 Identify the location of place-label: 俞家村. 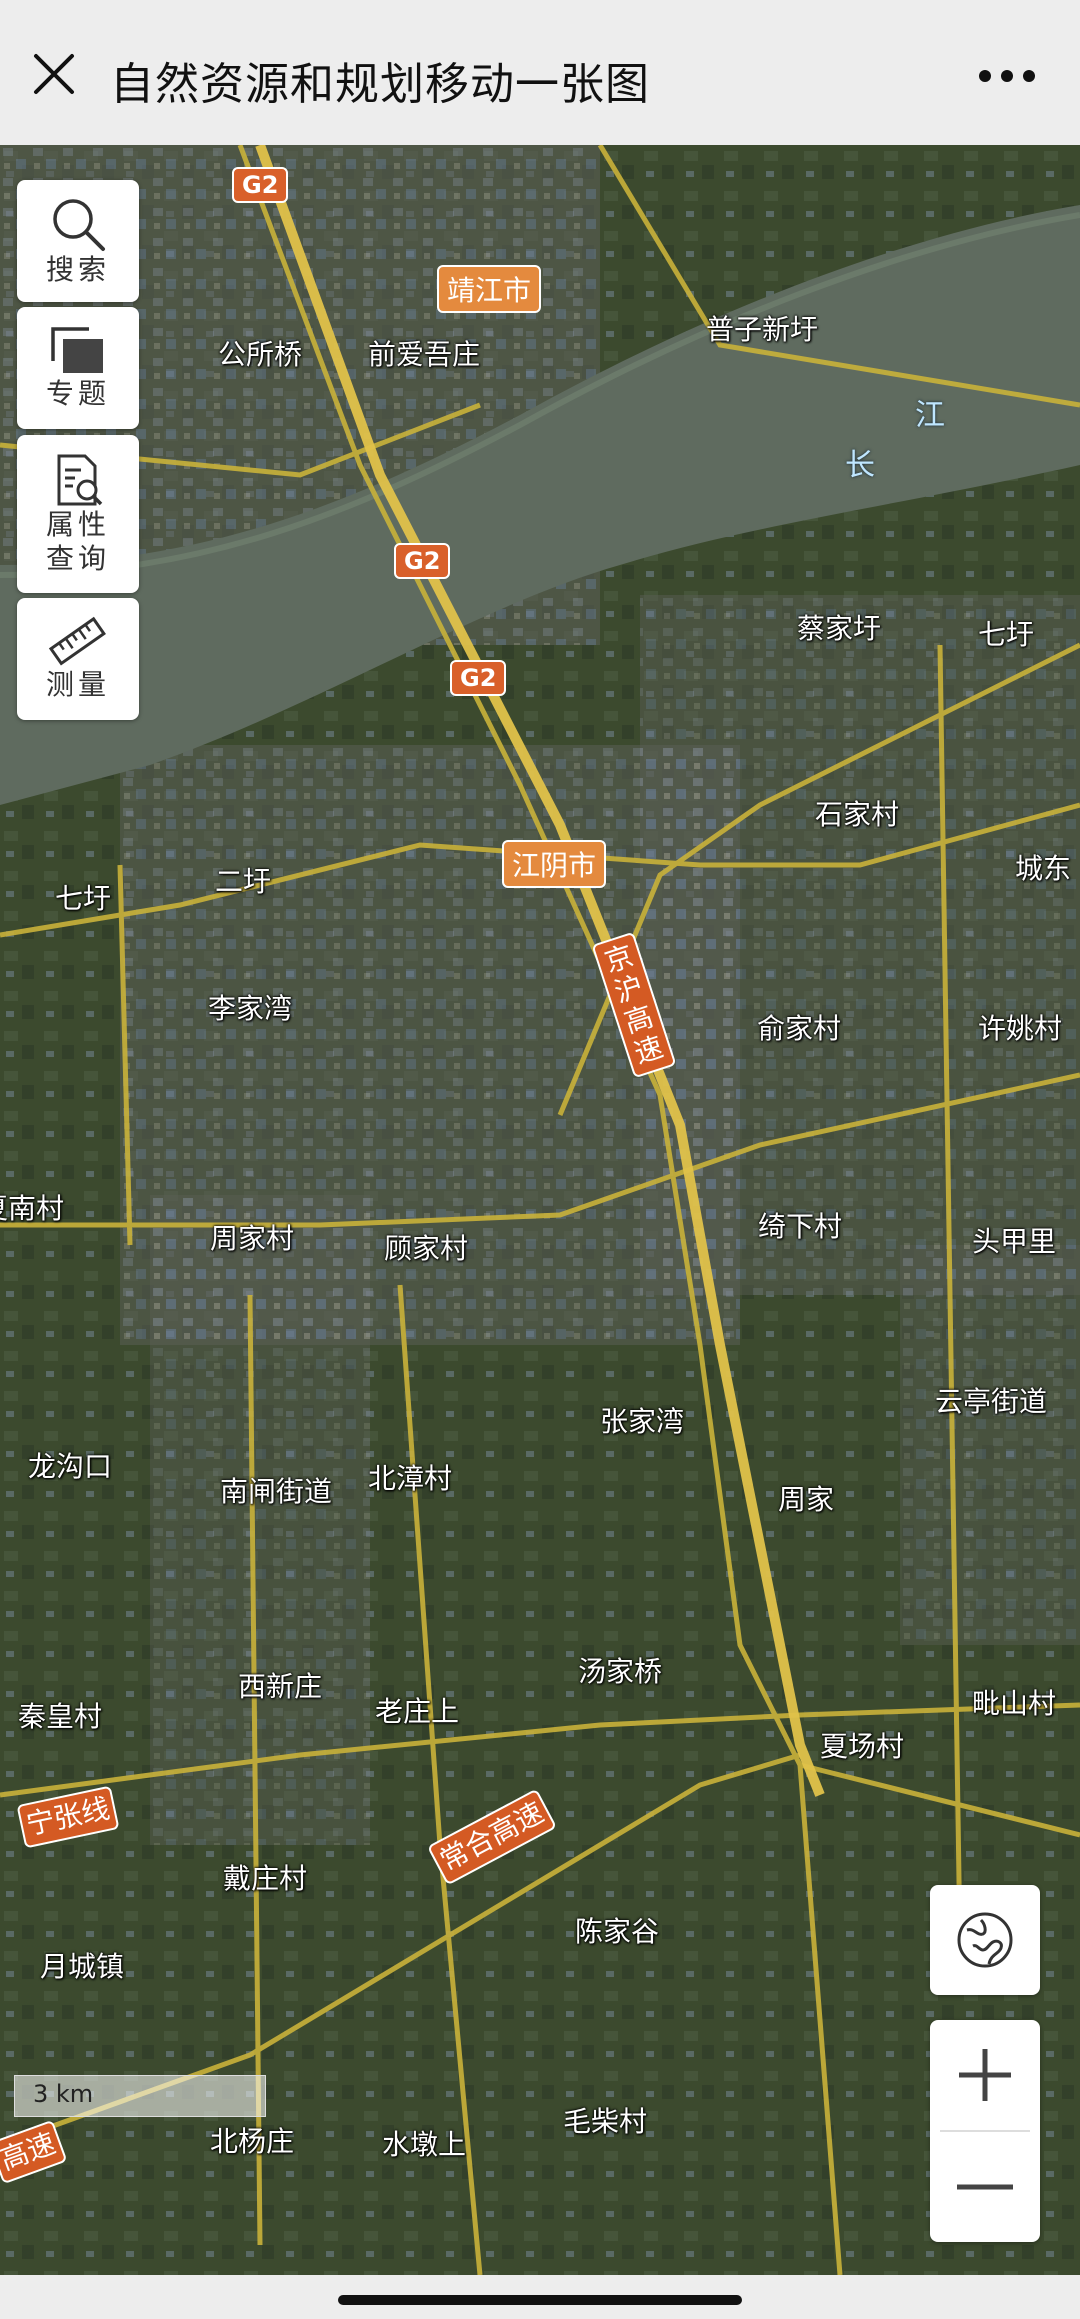
(799, 1028).